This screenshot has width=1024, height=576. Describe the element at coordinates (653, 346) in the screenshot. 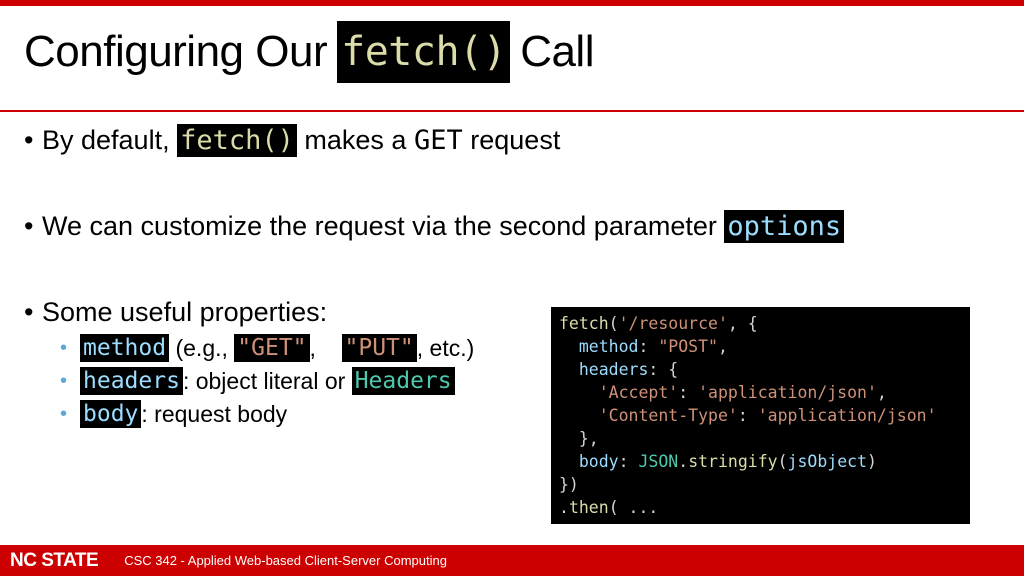

I see `code-line-2: method: "POST",` at that location.